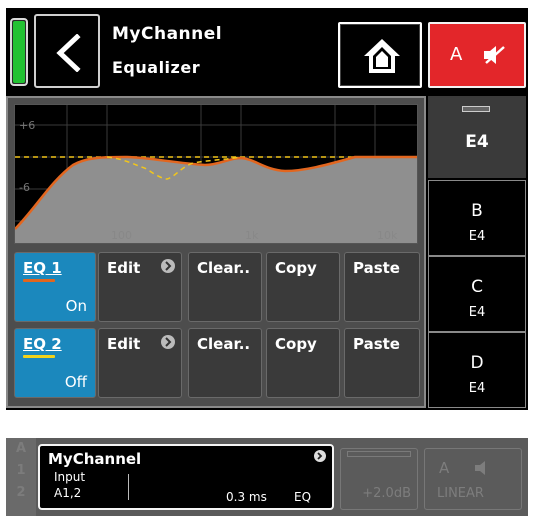  I want to click on drag-handle-icon, so click(476, 109).